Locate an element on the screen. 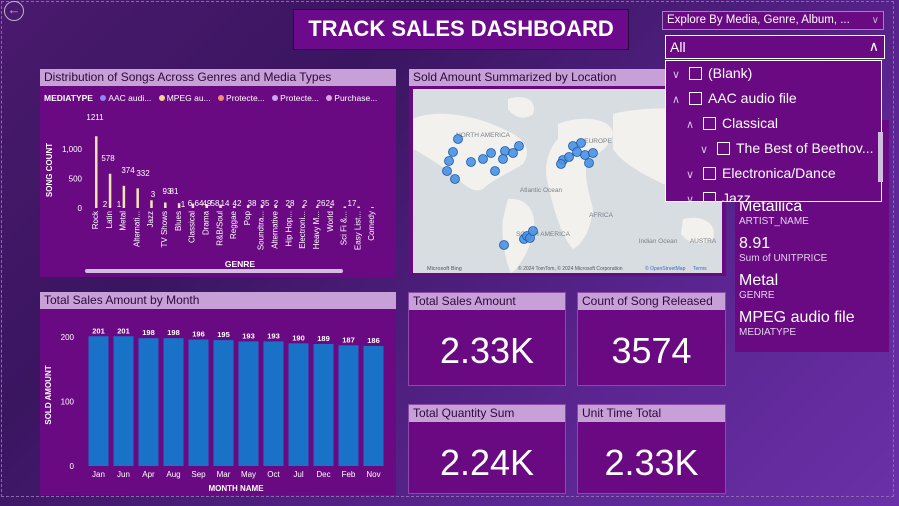 The width and height of the screenshot is (899, 506). slicer-item-classical: ∧ Classical is located at coordinates (732, 123).